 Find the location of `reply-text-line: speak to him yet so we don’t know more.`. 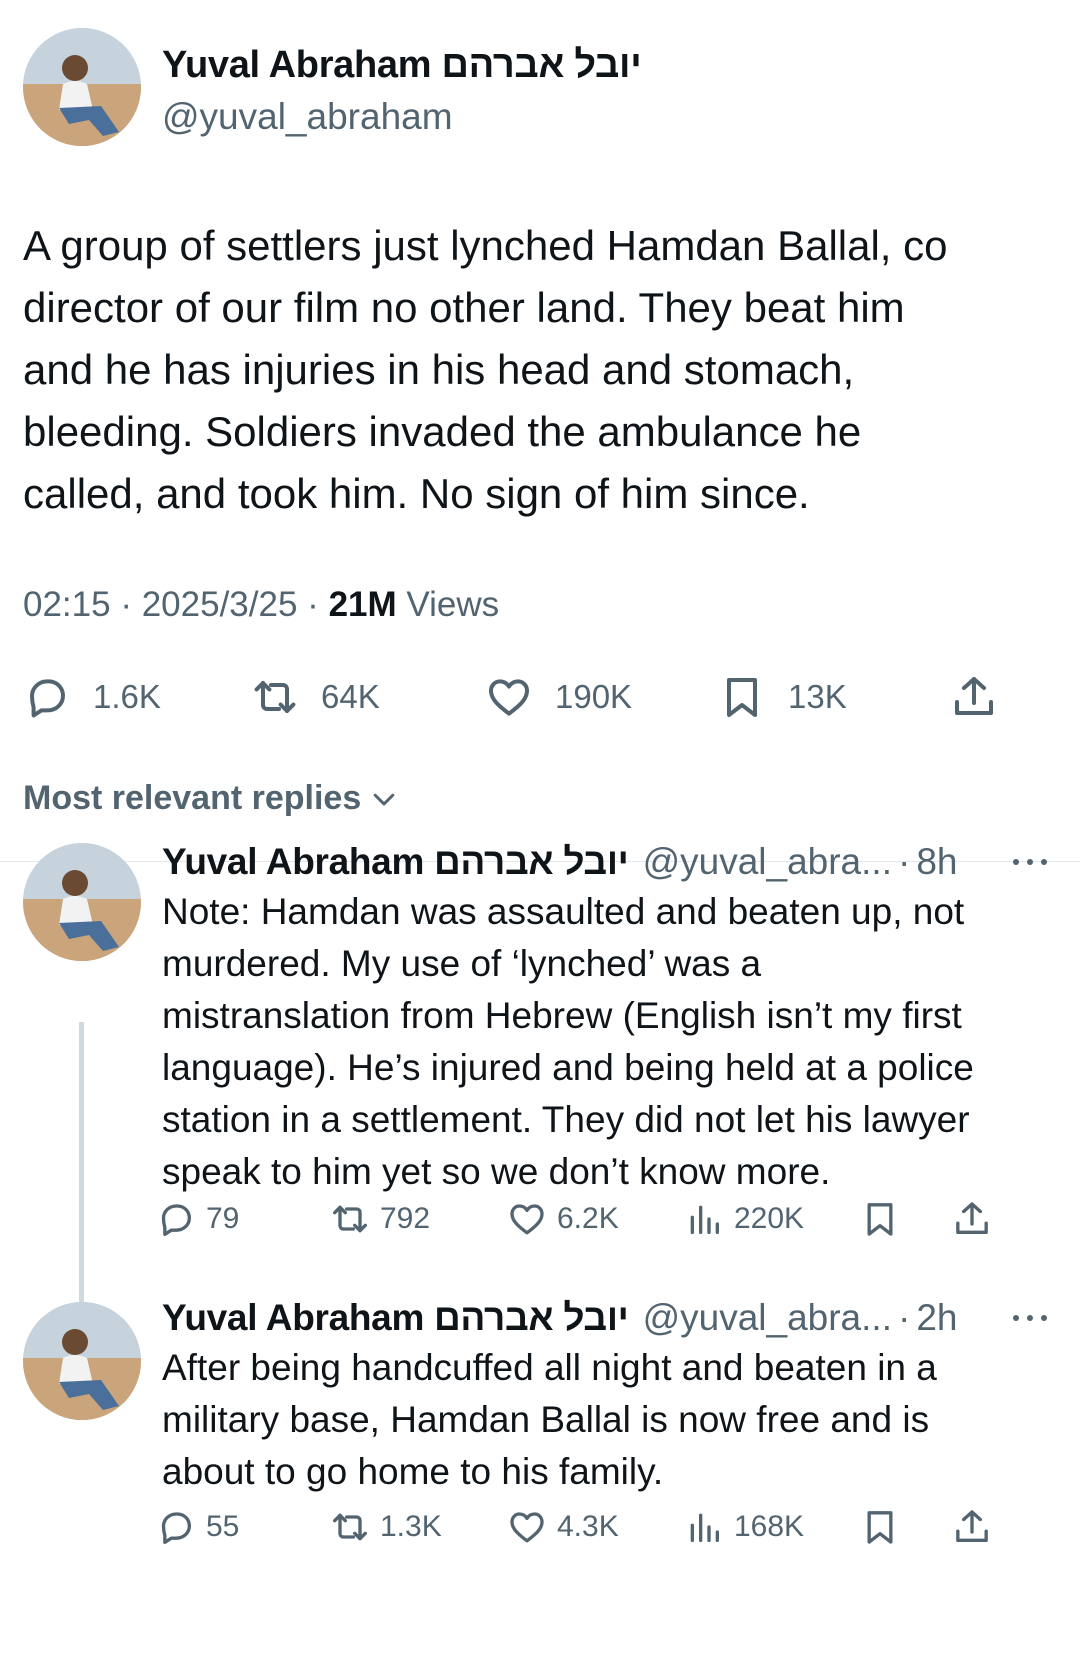

reply-text-line: speak to him yet so we don’t know more. is located at coordinates (496, 1171).